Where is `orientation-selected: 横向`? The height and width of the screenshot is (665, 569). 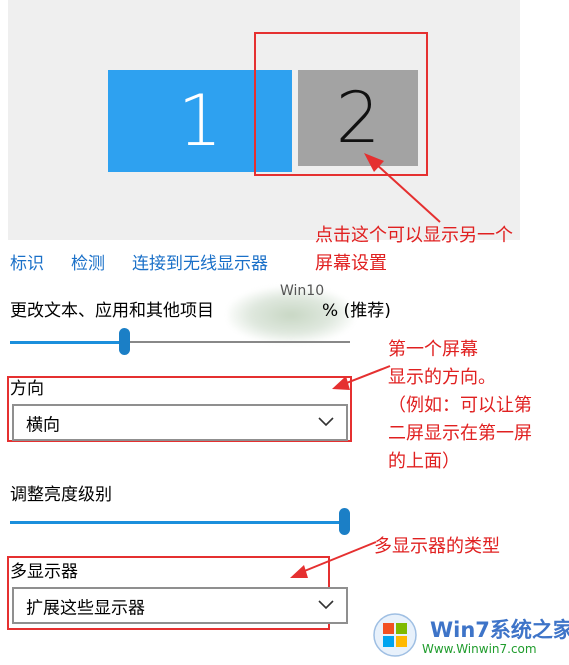 orientation-selected: 横向 is located at coordinates (43, 425).